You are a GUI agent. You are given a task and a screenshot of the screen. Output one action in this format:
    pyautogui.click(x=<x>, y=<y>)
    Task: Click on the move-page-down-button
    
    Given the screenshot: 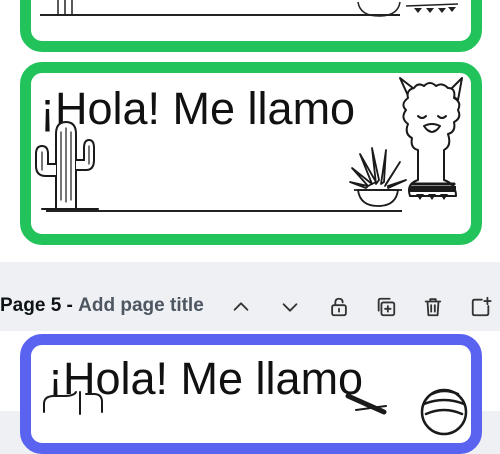 What is the action you would take?
    pyautogui.click(x=290, y=307)
    